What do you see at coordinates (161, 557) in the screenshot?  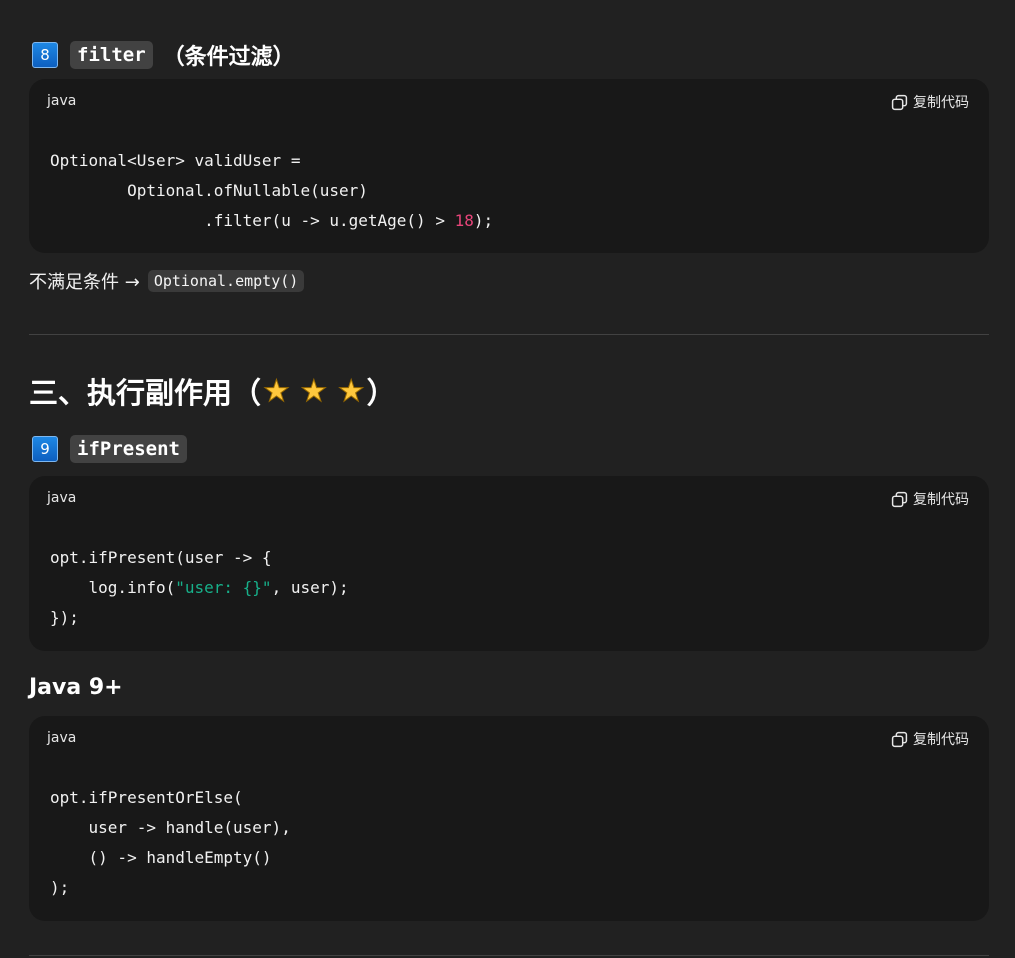 I see `code-line: opt.ifPresent(user -> {` at bounding box center [161, 557].